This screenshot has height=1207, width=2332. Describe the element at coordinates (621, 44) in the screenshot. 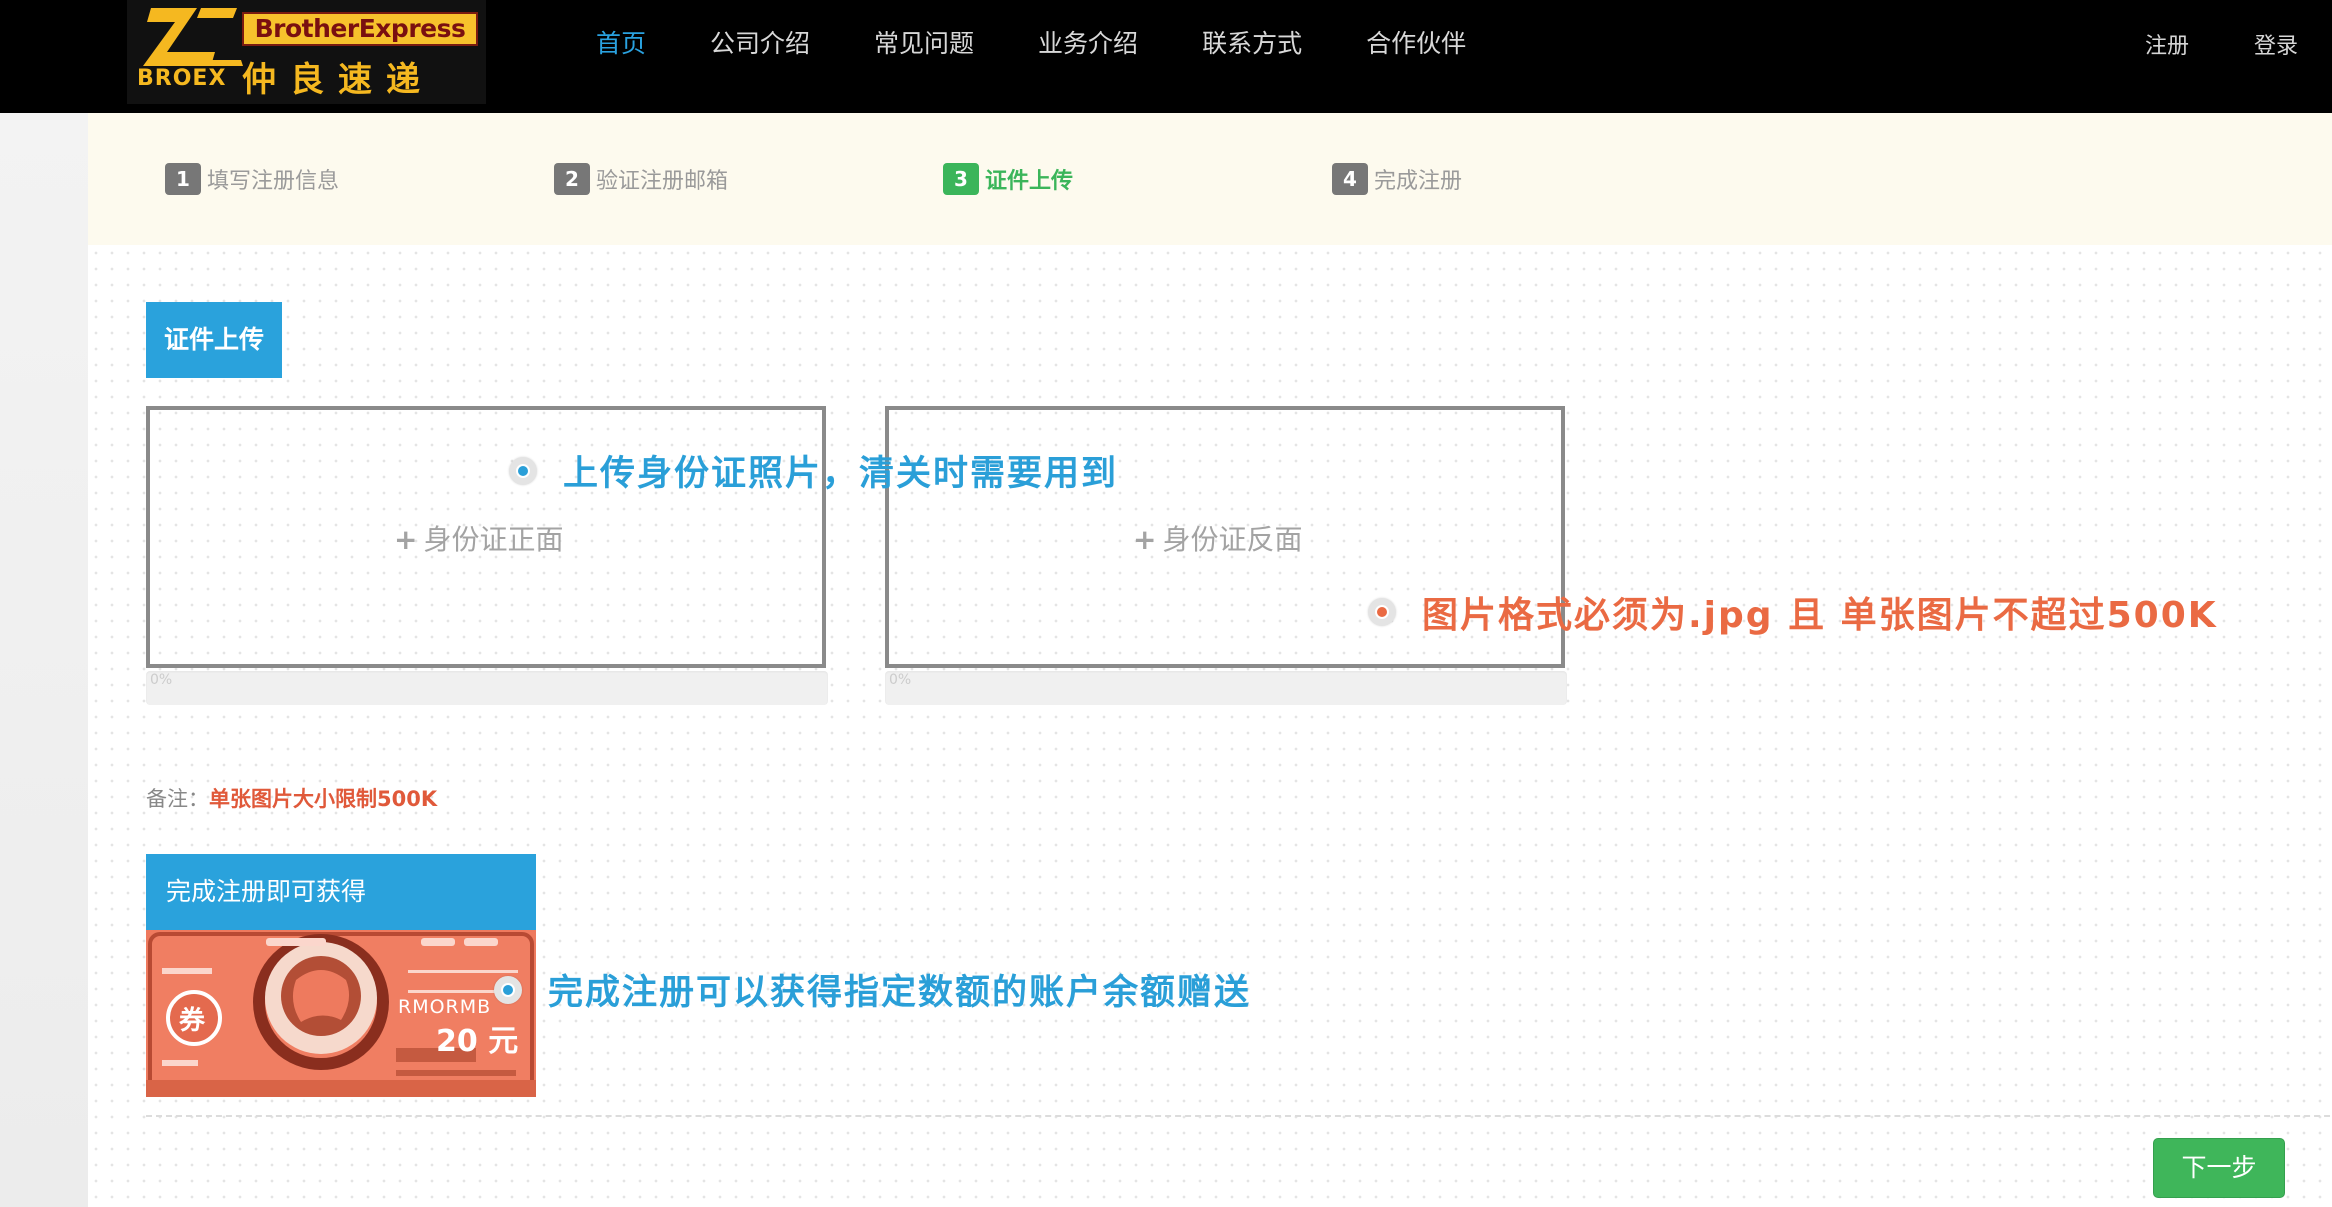

I see `nav-home: 首页` at that location.